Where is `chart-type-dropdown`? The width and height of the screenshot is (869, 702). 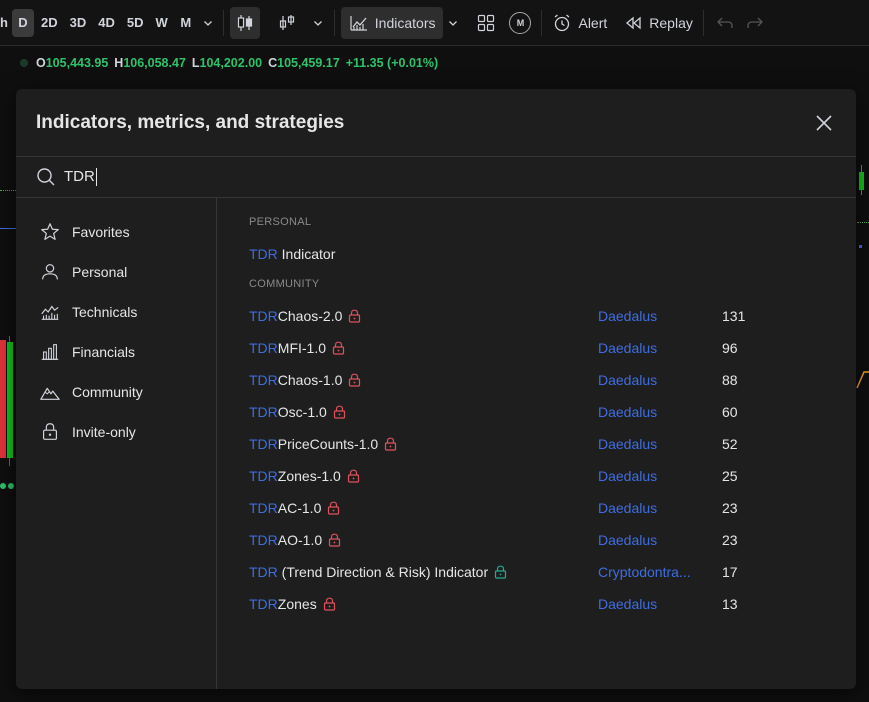
chart-type-dropdown is located at coordinates (318, 23).